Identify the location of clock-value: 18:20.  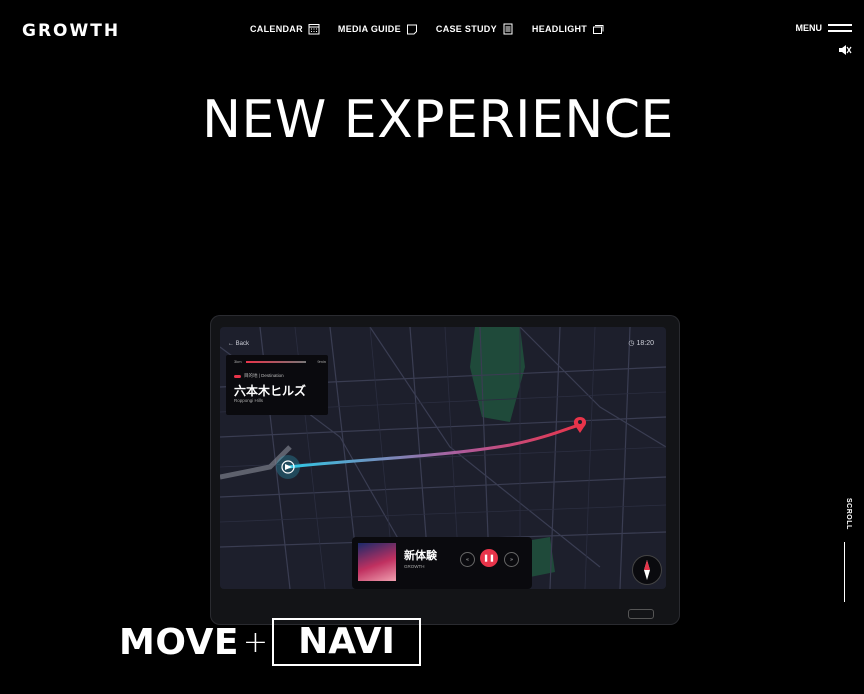
(645, 343).